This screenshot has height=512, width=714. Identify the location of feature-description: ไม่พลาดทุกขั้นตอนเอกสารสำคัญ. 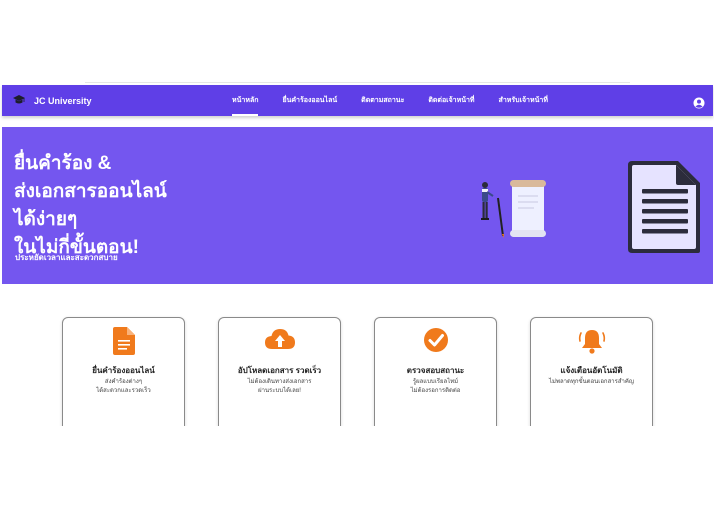
(591, 382).